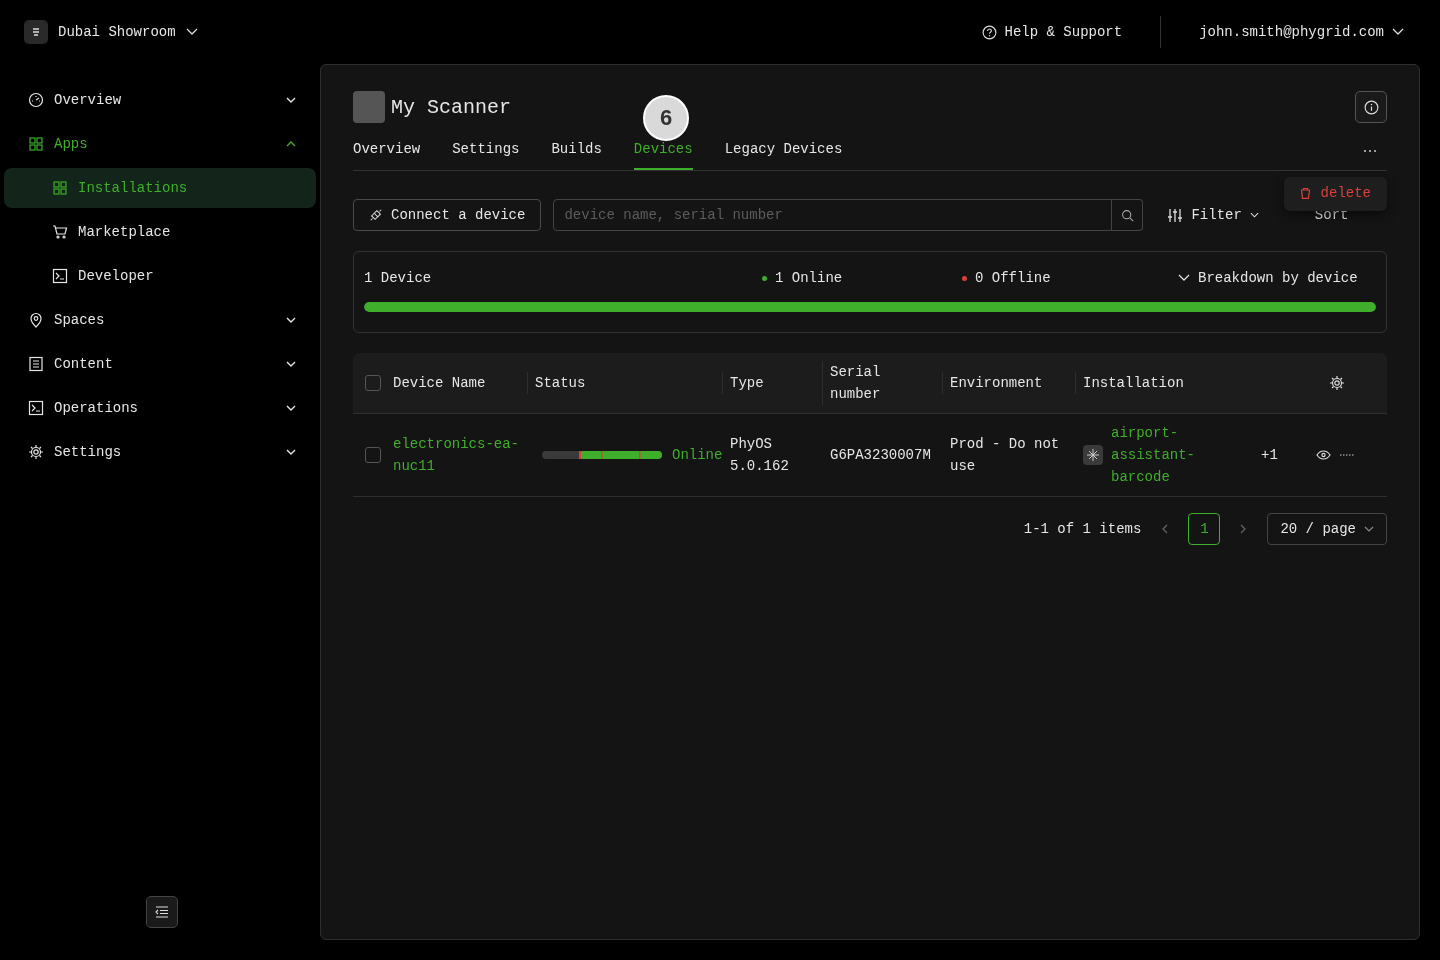 Image resolution: width=1440 pixels, height=960 pixels. Describe the element at coordinates (760, 455) in the screenshot. I see `table-cell-text: PhyOS 5.0.162` at that location.